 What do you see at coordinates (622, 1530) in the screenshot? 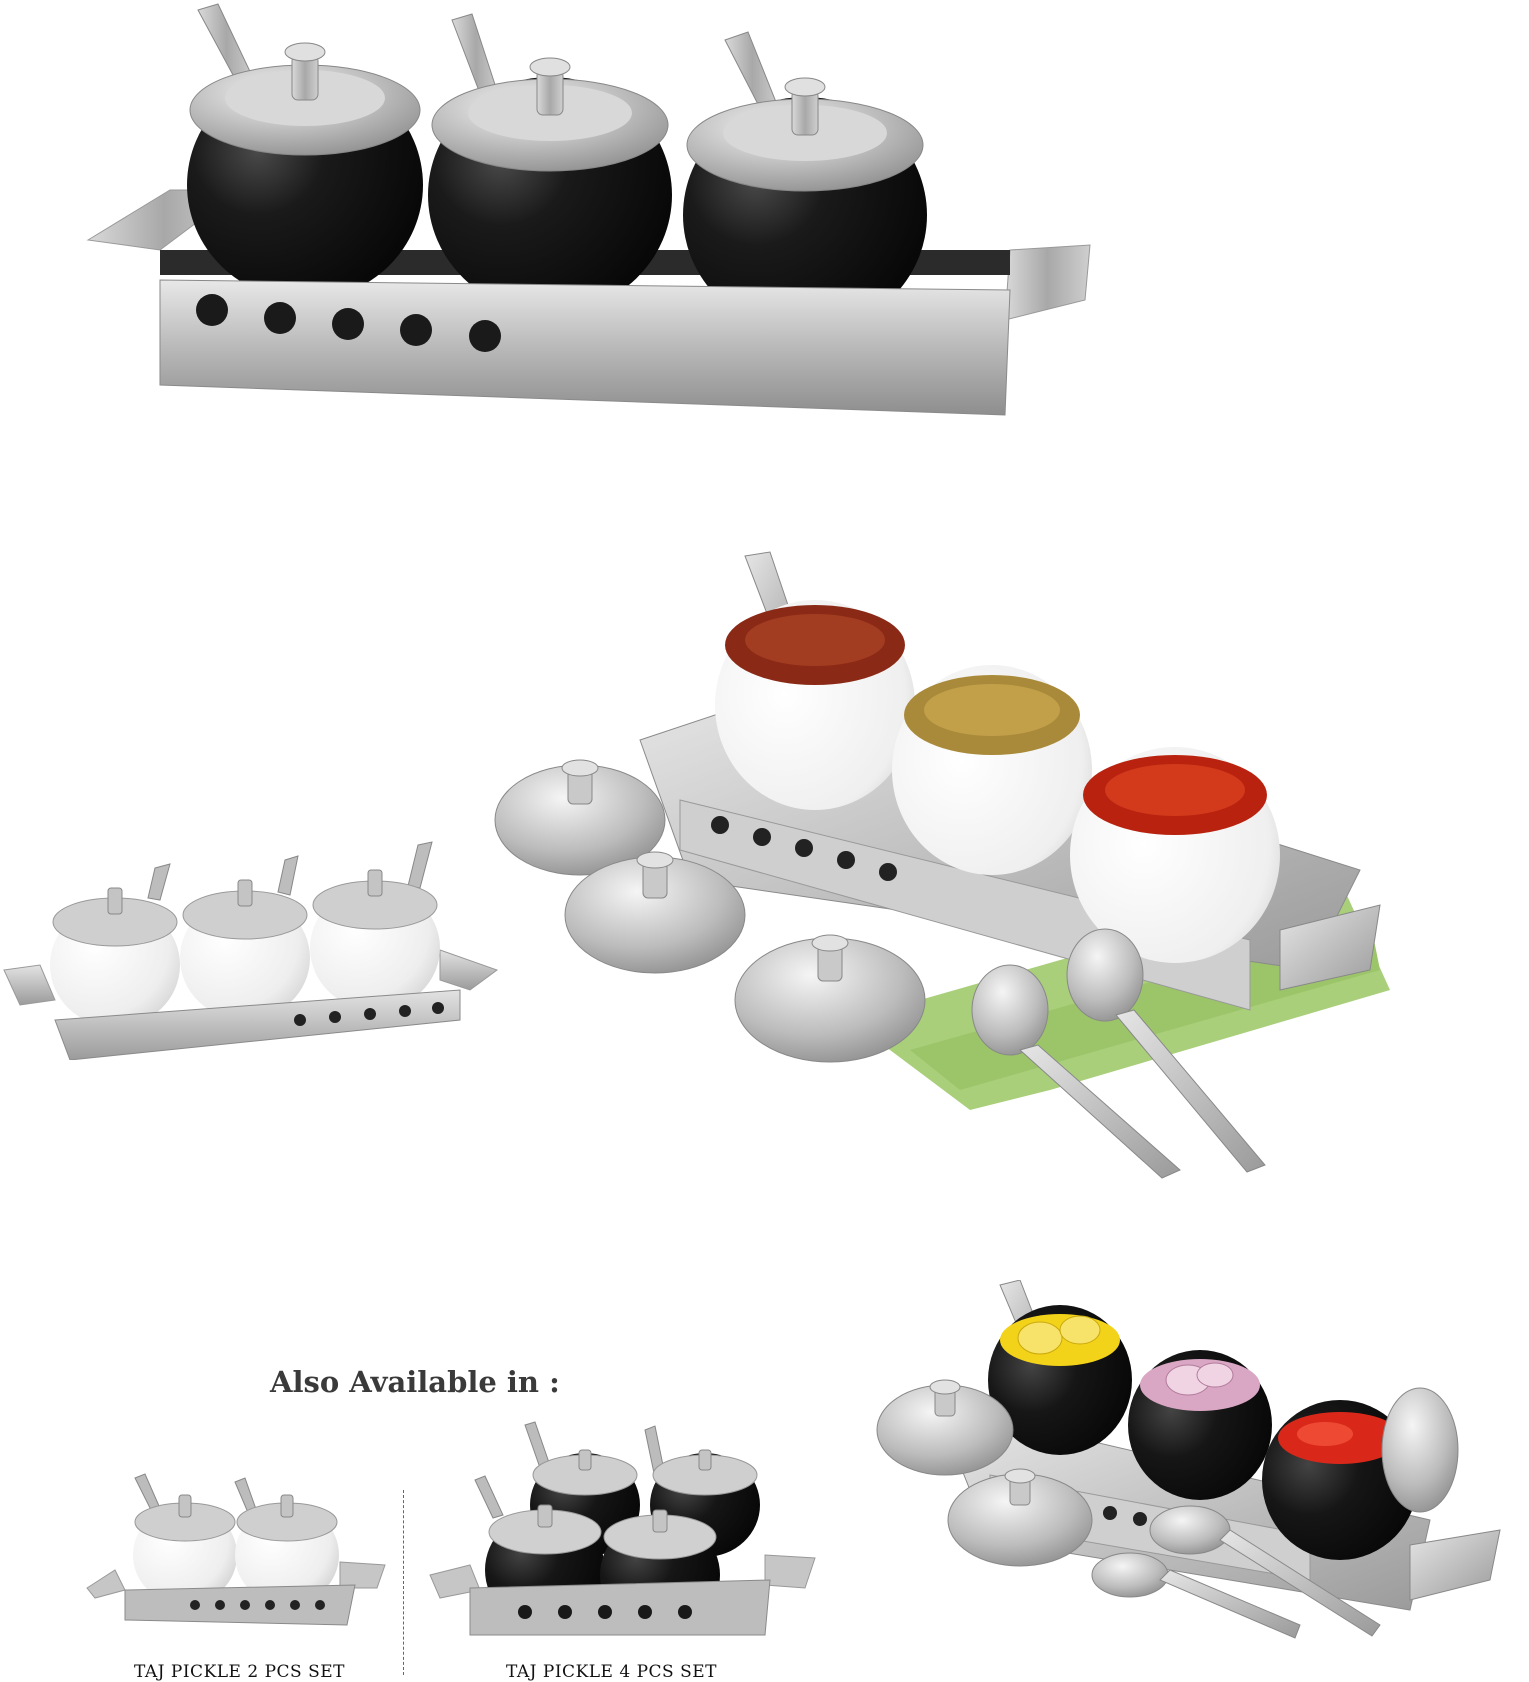
I see `four-piece-set-photo` at bounding box center [622, 1530].